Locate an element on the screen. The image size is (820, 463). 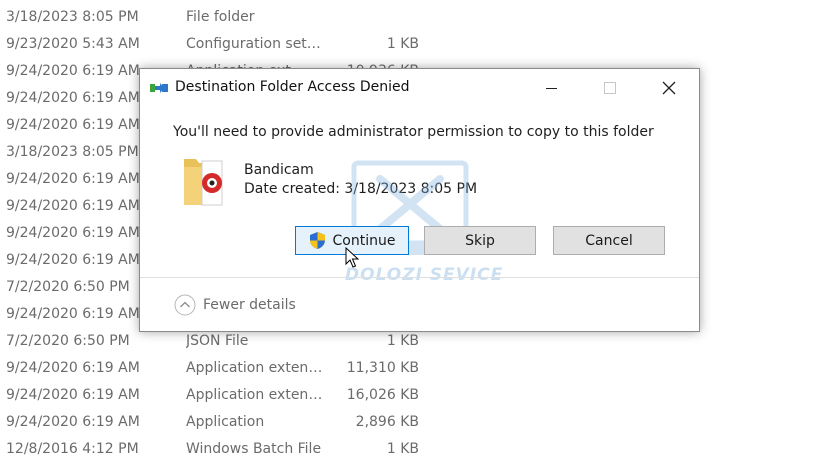
bandicam-folder-icon is located at coordinates (203, 182).